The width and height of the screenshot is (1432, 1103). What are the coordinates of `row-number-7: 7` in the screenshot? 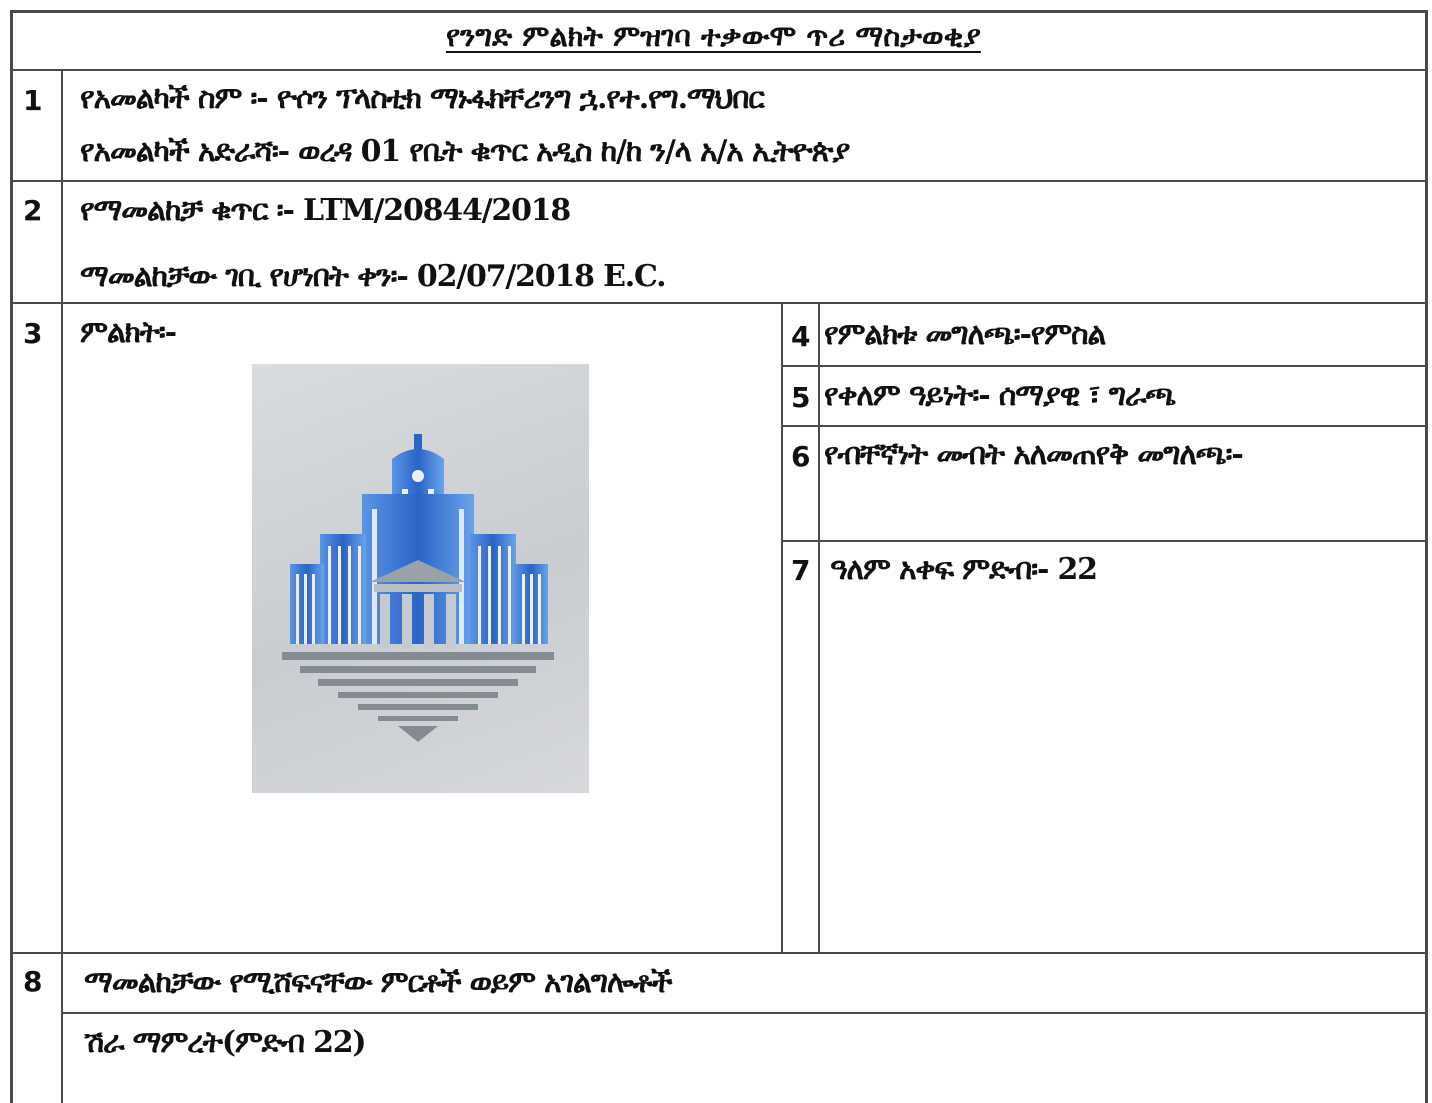 It's located at (801, 570).